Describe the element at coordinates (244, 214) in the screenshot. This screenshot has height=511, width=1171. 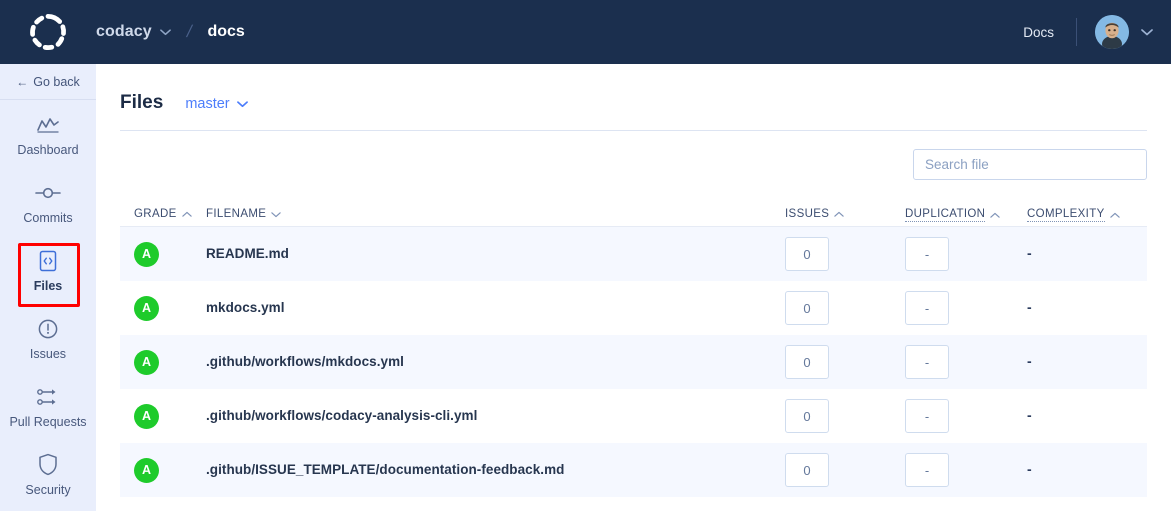
I see `column-header-filename: FILENAME` at that location.